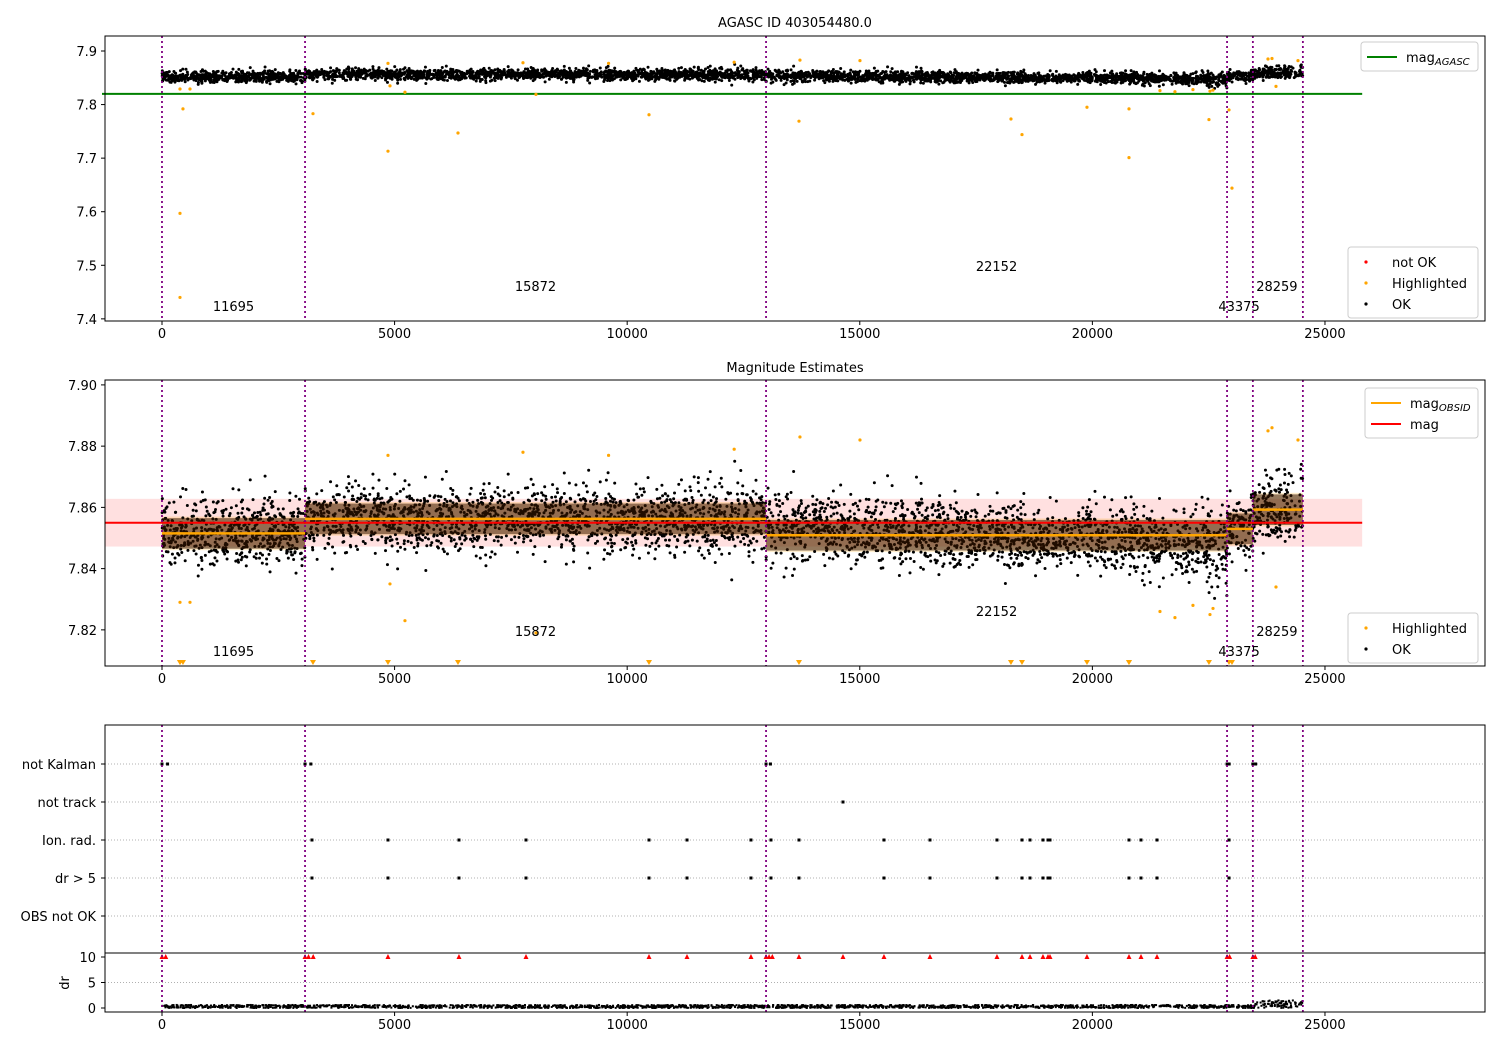 This screenshot has width=1500, height=1054. What do you see at coordinates (732, 76) in the screenshot?
I see `ok-points` at bounding box center [732, 76].